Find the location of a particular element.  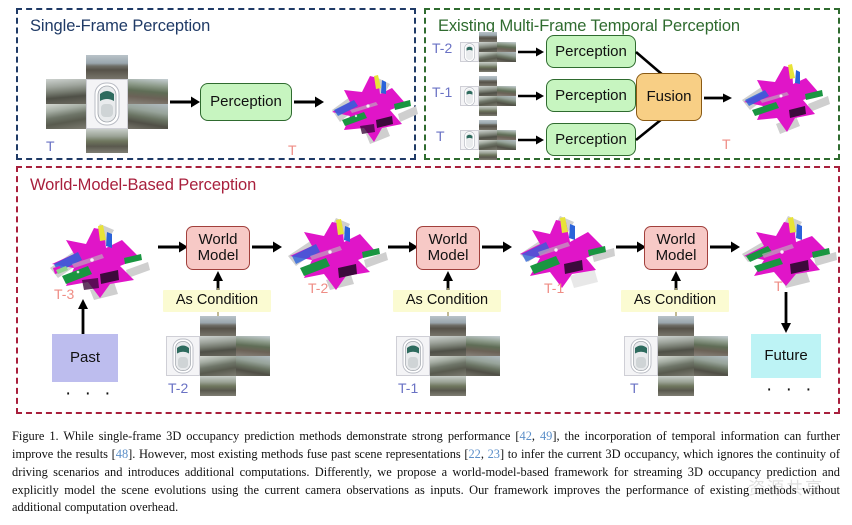

panel-single-frame-perception: Single-Frame Perception T Perception T is located at coordinates (217, 84).